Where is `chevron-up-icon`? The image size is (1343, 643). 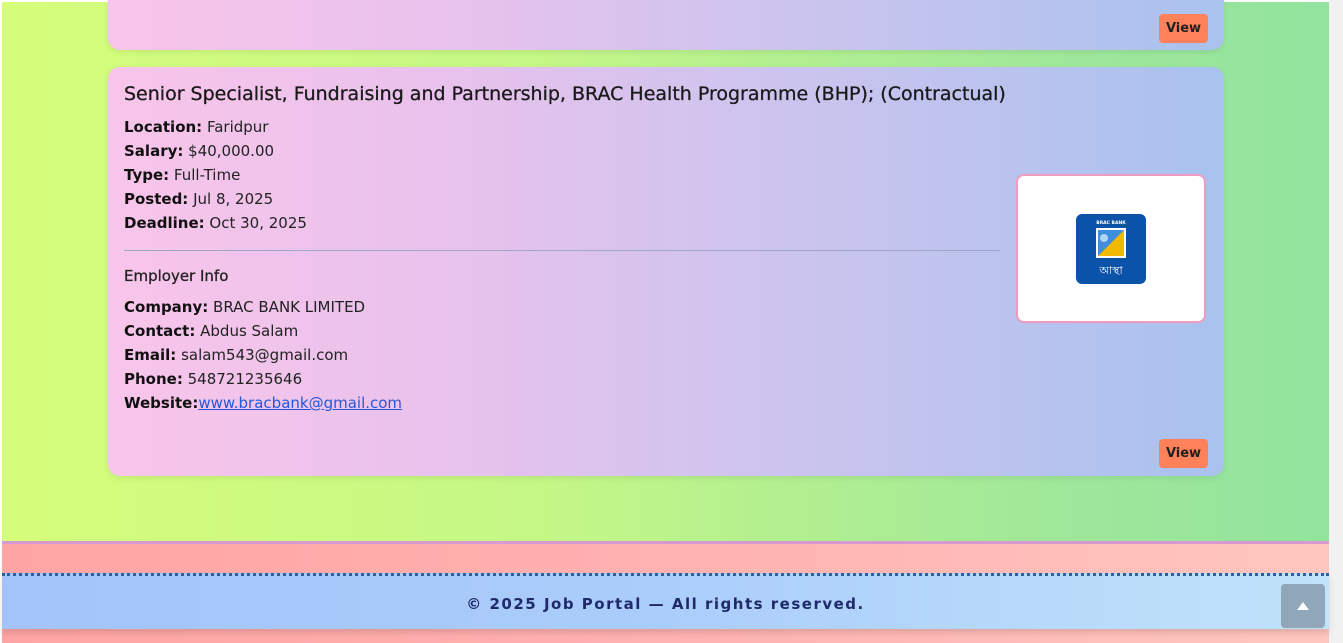
chevron-up-icon is located at coordinates (1303, 606).